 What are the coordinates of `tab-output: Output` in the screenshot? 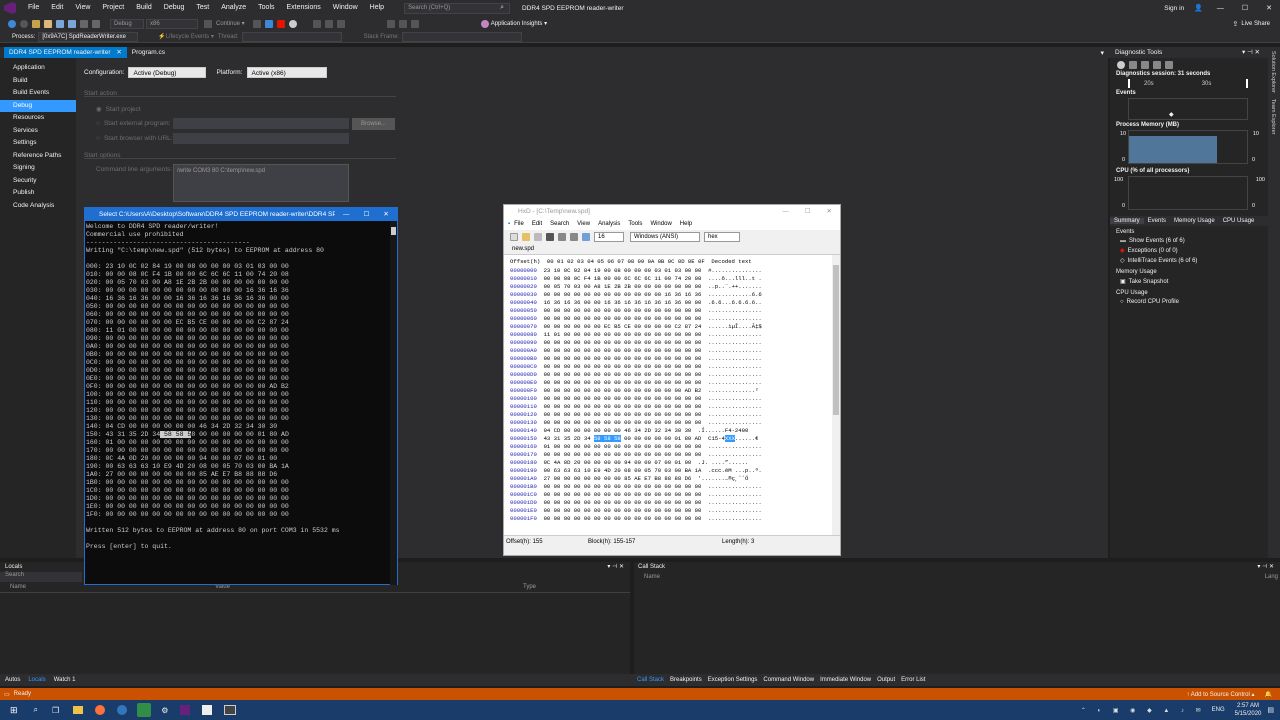 It's located at (886, 680).